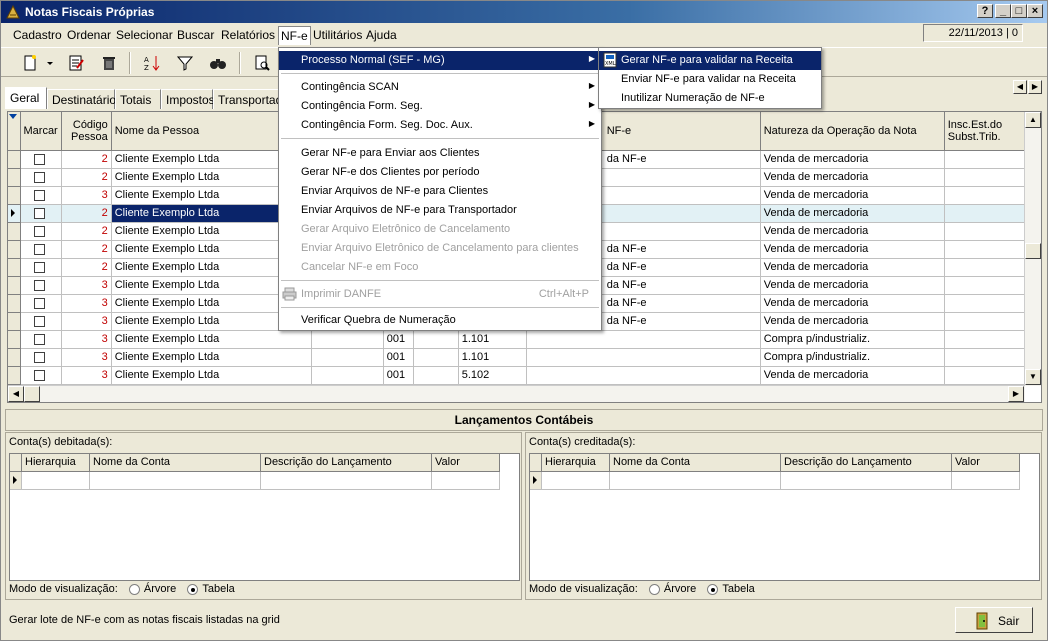 The height and width of the screenshot is (641, 1048). What do you see at coordinates (1035, 87) in the screenshot?
I see `tab-scroll-right-button: ▶` at bounding box center [1035, 87].